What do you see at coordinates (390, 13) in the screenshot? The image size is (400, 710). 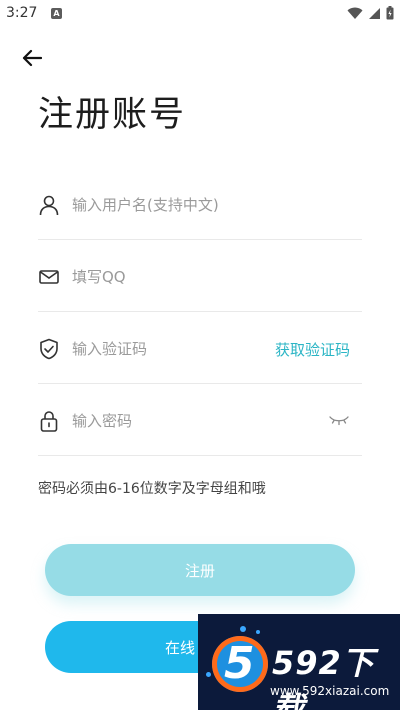 I see `battery-charging-icon` at bounding box center [390, 13].